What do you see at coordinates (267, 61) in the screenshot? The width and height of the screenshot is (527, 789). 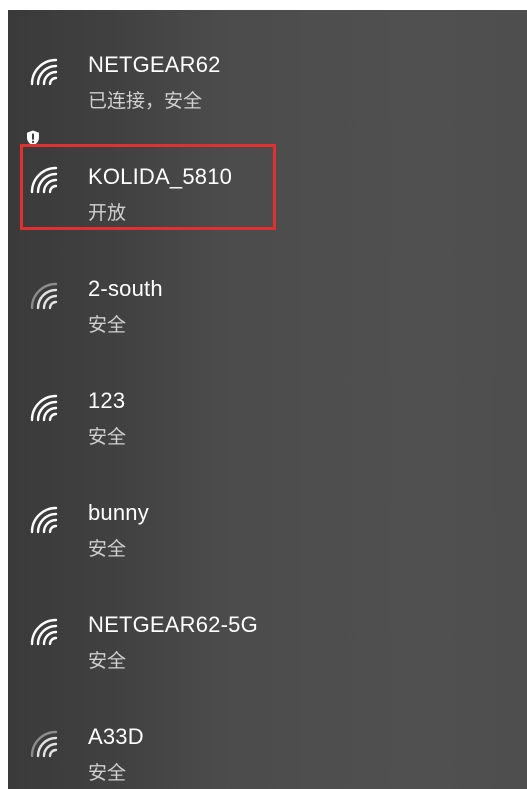 I see `network-item-netgear62: NETGEAR62 已连接，安全` at bounding box center [267, 61].